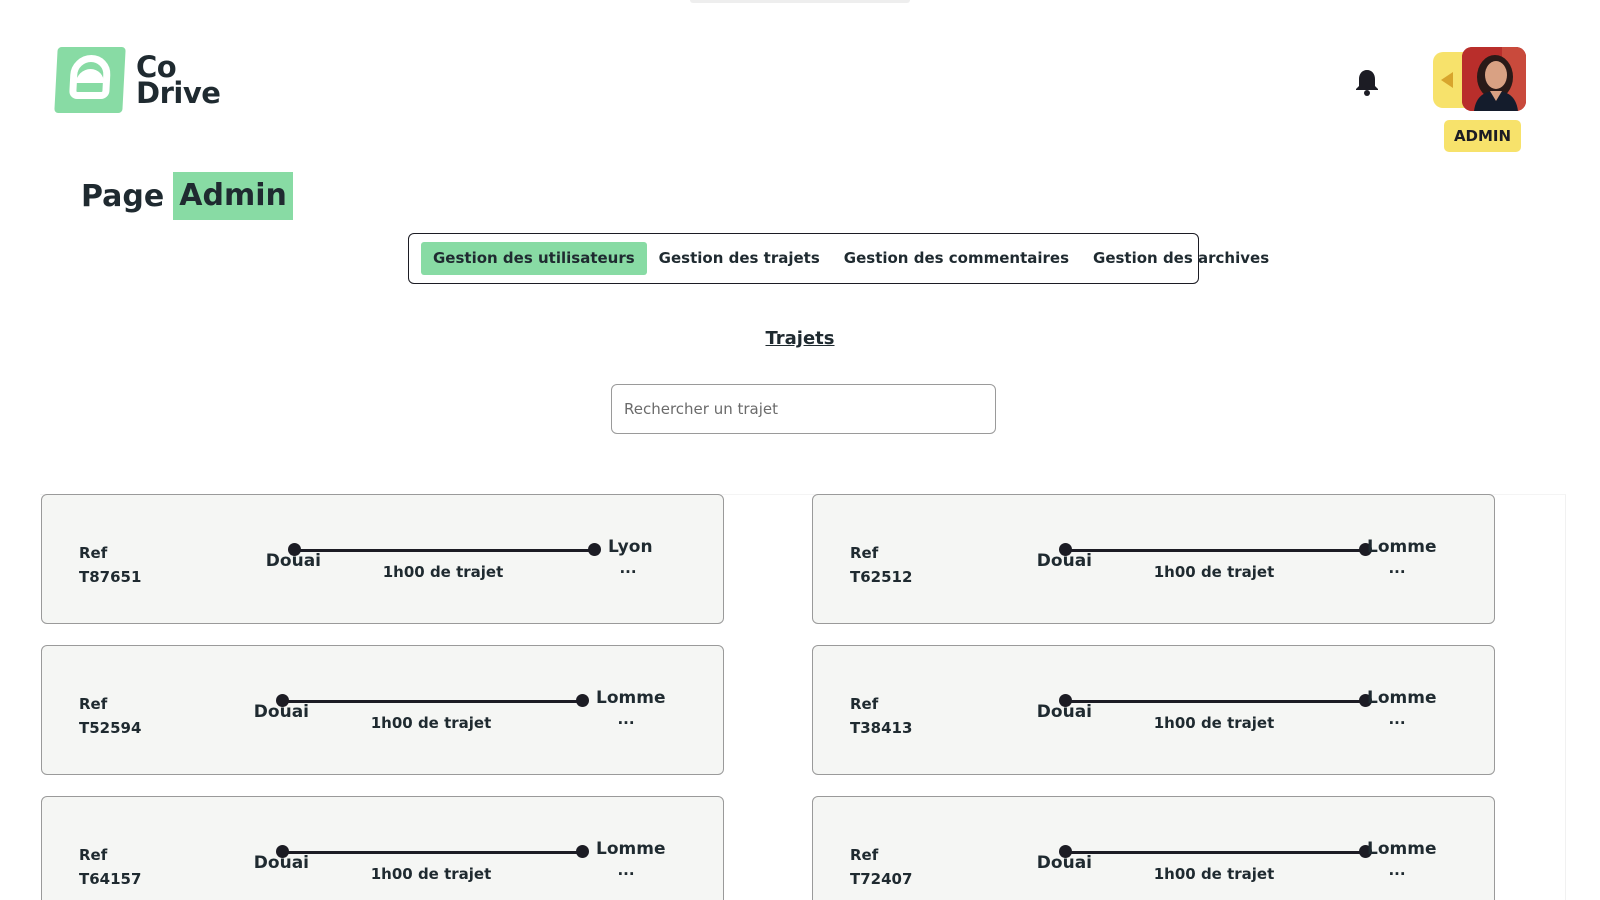  Describe the element at coordinates (956, 258) in the screenshot. I see `tab-gestion-commentaires: Gestion des commentaires` at that location.